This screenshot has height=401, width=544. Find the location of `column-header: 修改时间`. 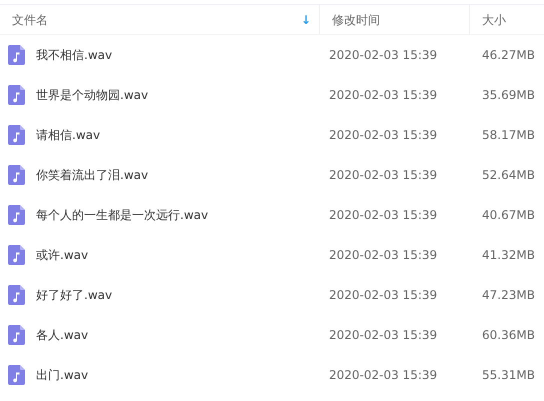

column-header: 修改时间 is located at coordinates (356, 19).